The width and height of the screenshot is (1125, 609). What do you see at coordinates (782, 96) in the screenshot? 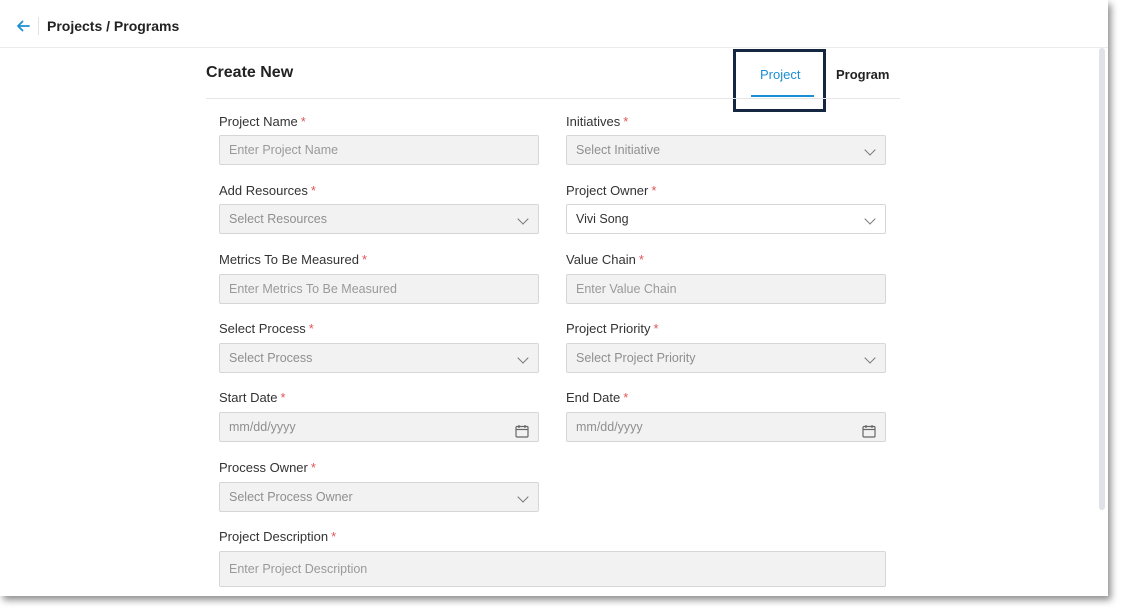
I see `active-tab-indicator` at bounding box center [782, 96].